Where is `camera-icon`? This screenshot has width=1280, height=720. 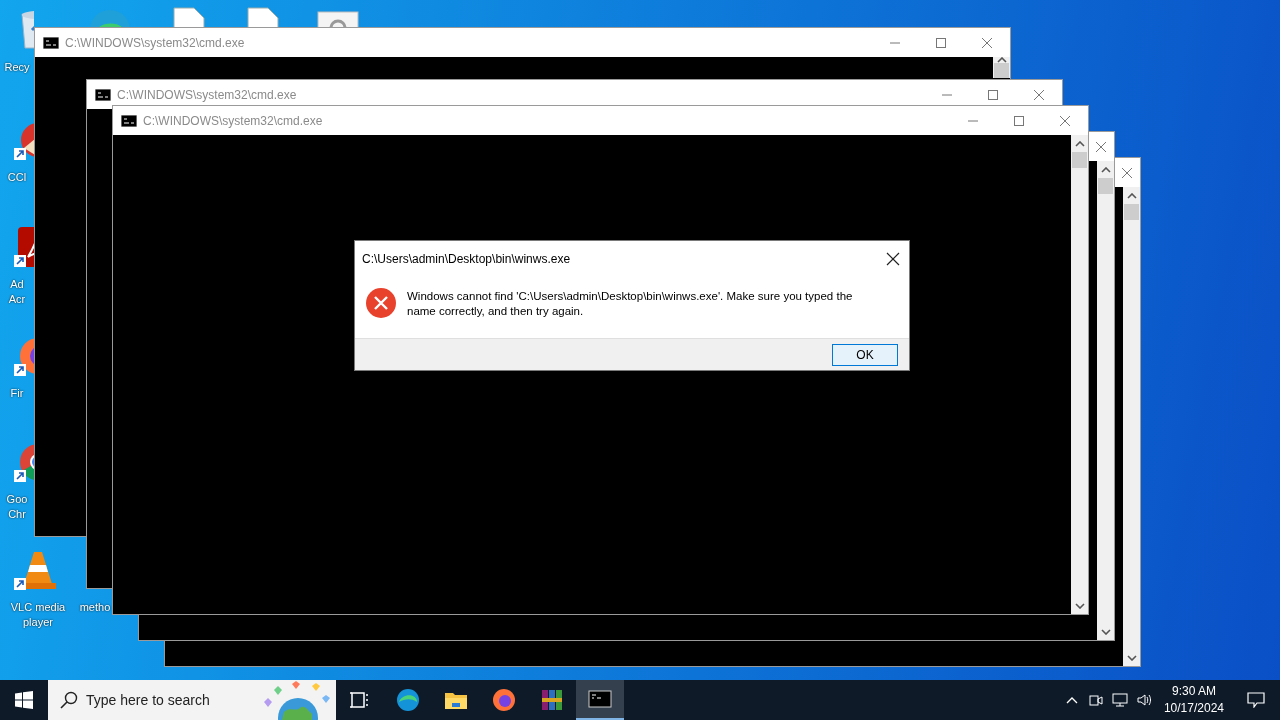
camera-icon is located at coordinates (1095, 700).